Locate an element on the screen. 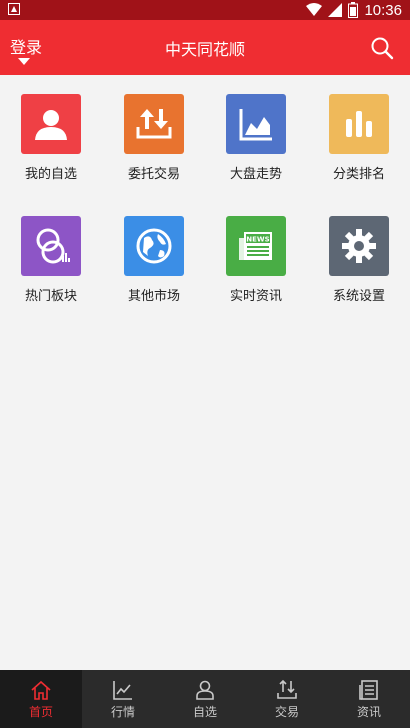  tile-label: 其他市场 is located at coordinates (153, 296).